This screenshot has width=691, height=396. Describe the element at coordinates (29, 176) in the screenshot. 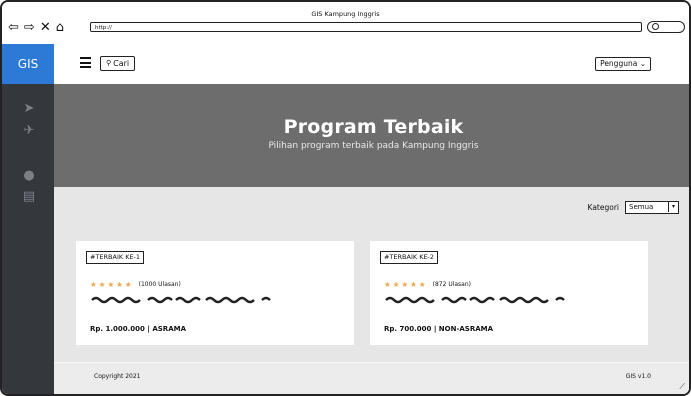

I see `users-icon: ●` at that location.